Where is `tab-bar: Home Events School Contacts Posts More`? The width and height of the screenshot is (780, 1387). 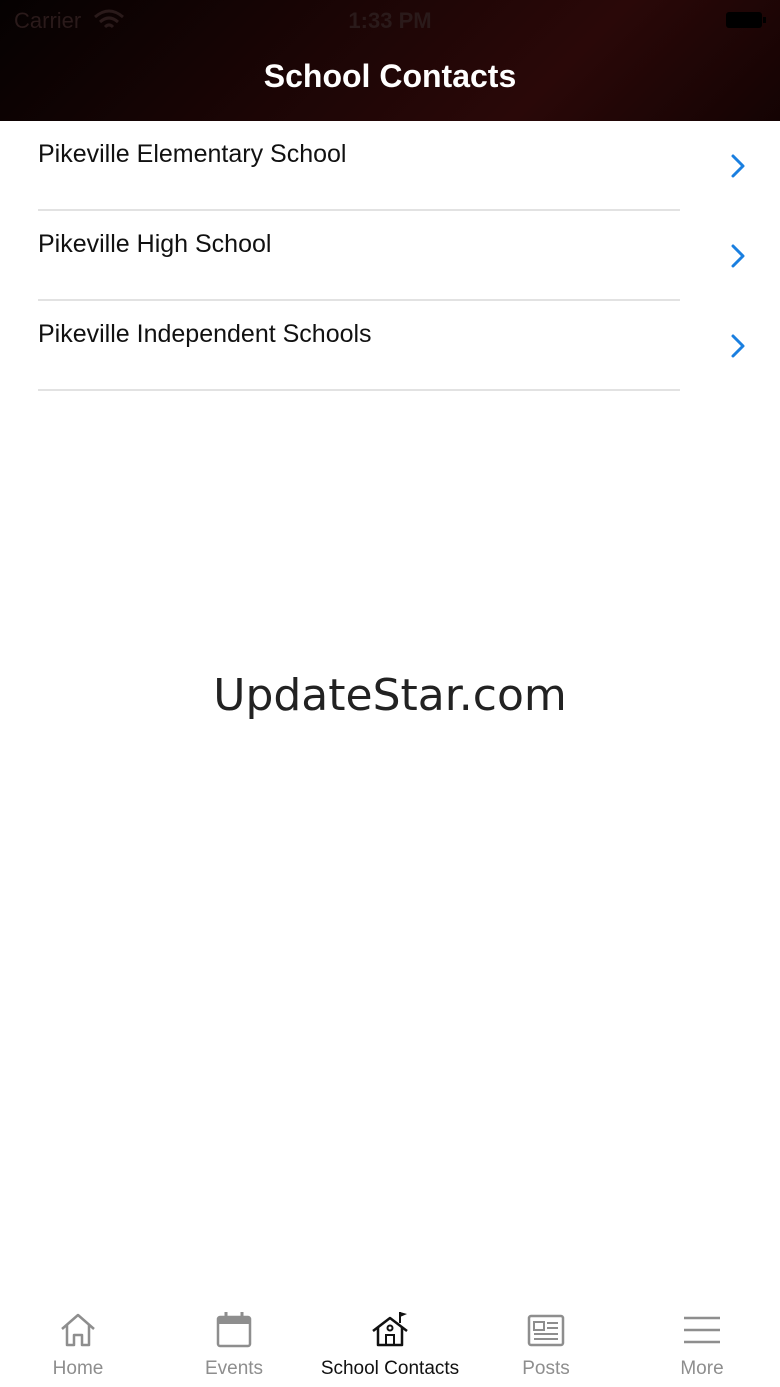
tab-bar: Home Events School Contacts Posts More is located at coordinates (390, 1341).